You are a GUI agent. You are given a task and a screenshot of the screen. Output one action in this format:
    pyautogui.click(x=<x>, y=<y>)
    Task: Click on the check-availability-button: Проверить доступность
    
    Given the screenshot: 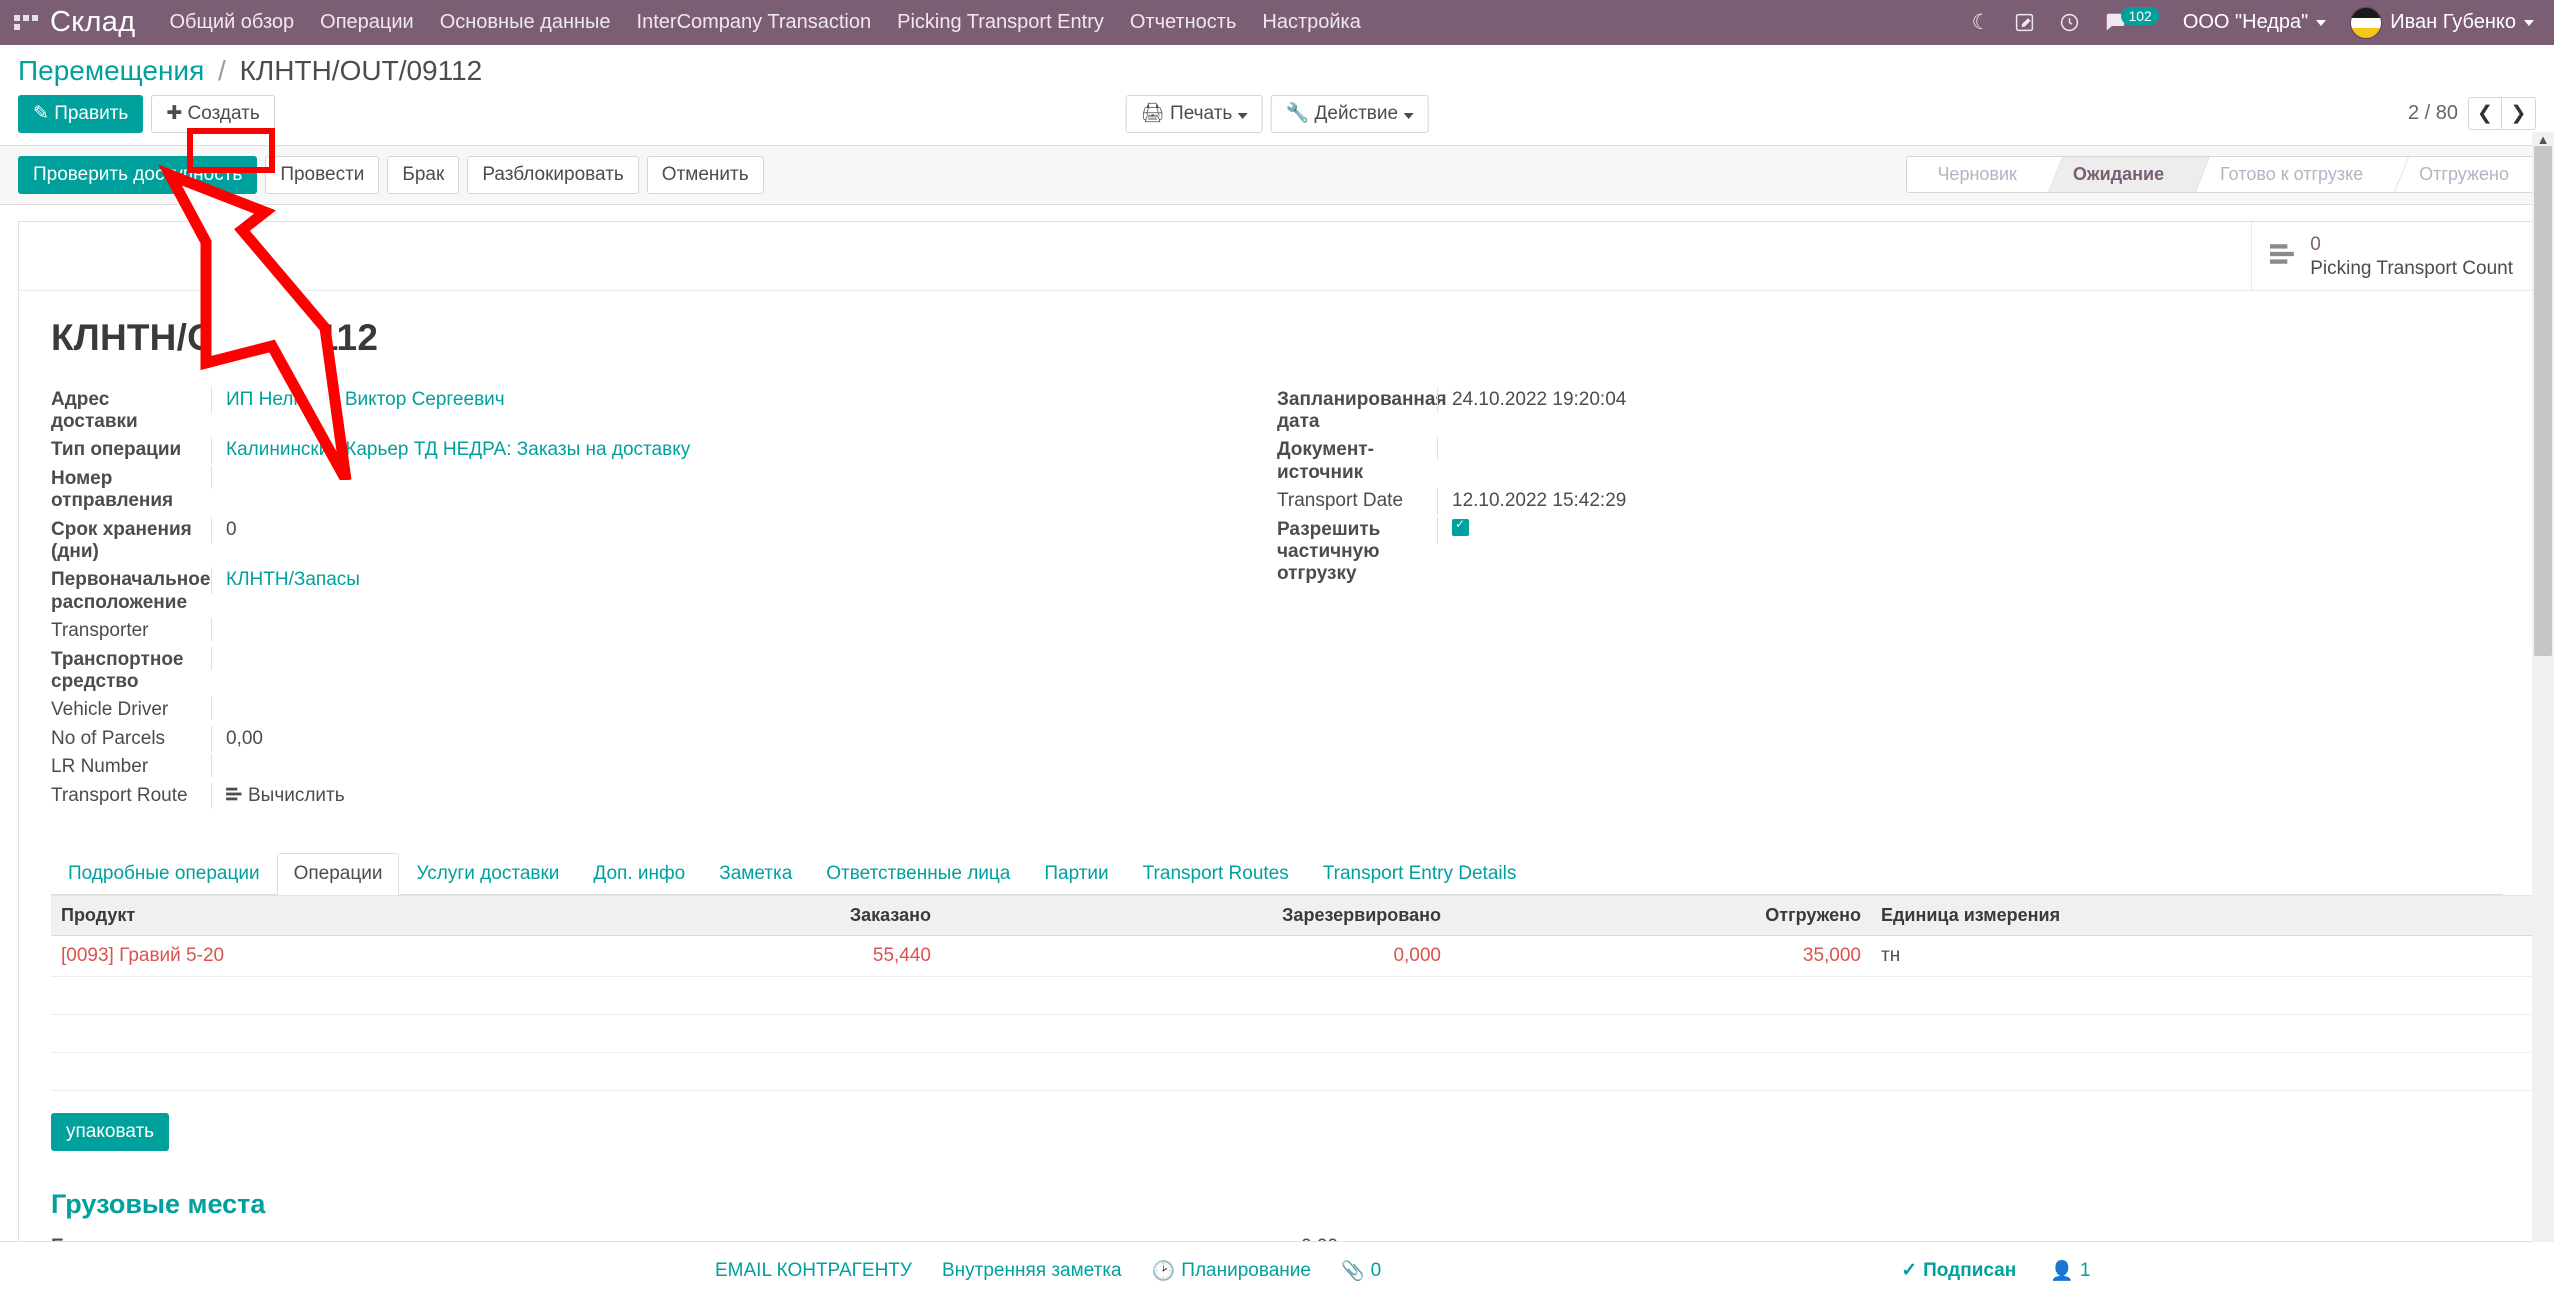 What is the action you would take?
    pyautogui.click(x=138, y=174)
    